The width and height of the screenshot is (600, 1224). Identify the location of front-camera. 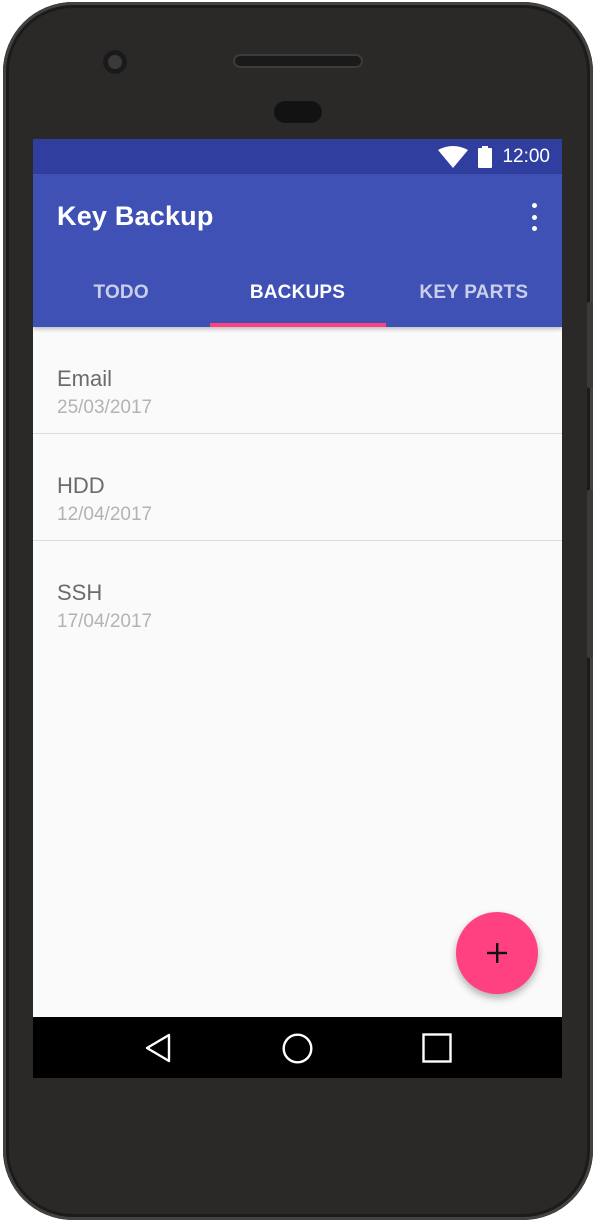
(115, 62).